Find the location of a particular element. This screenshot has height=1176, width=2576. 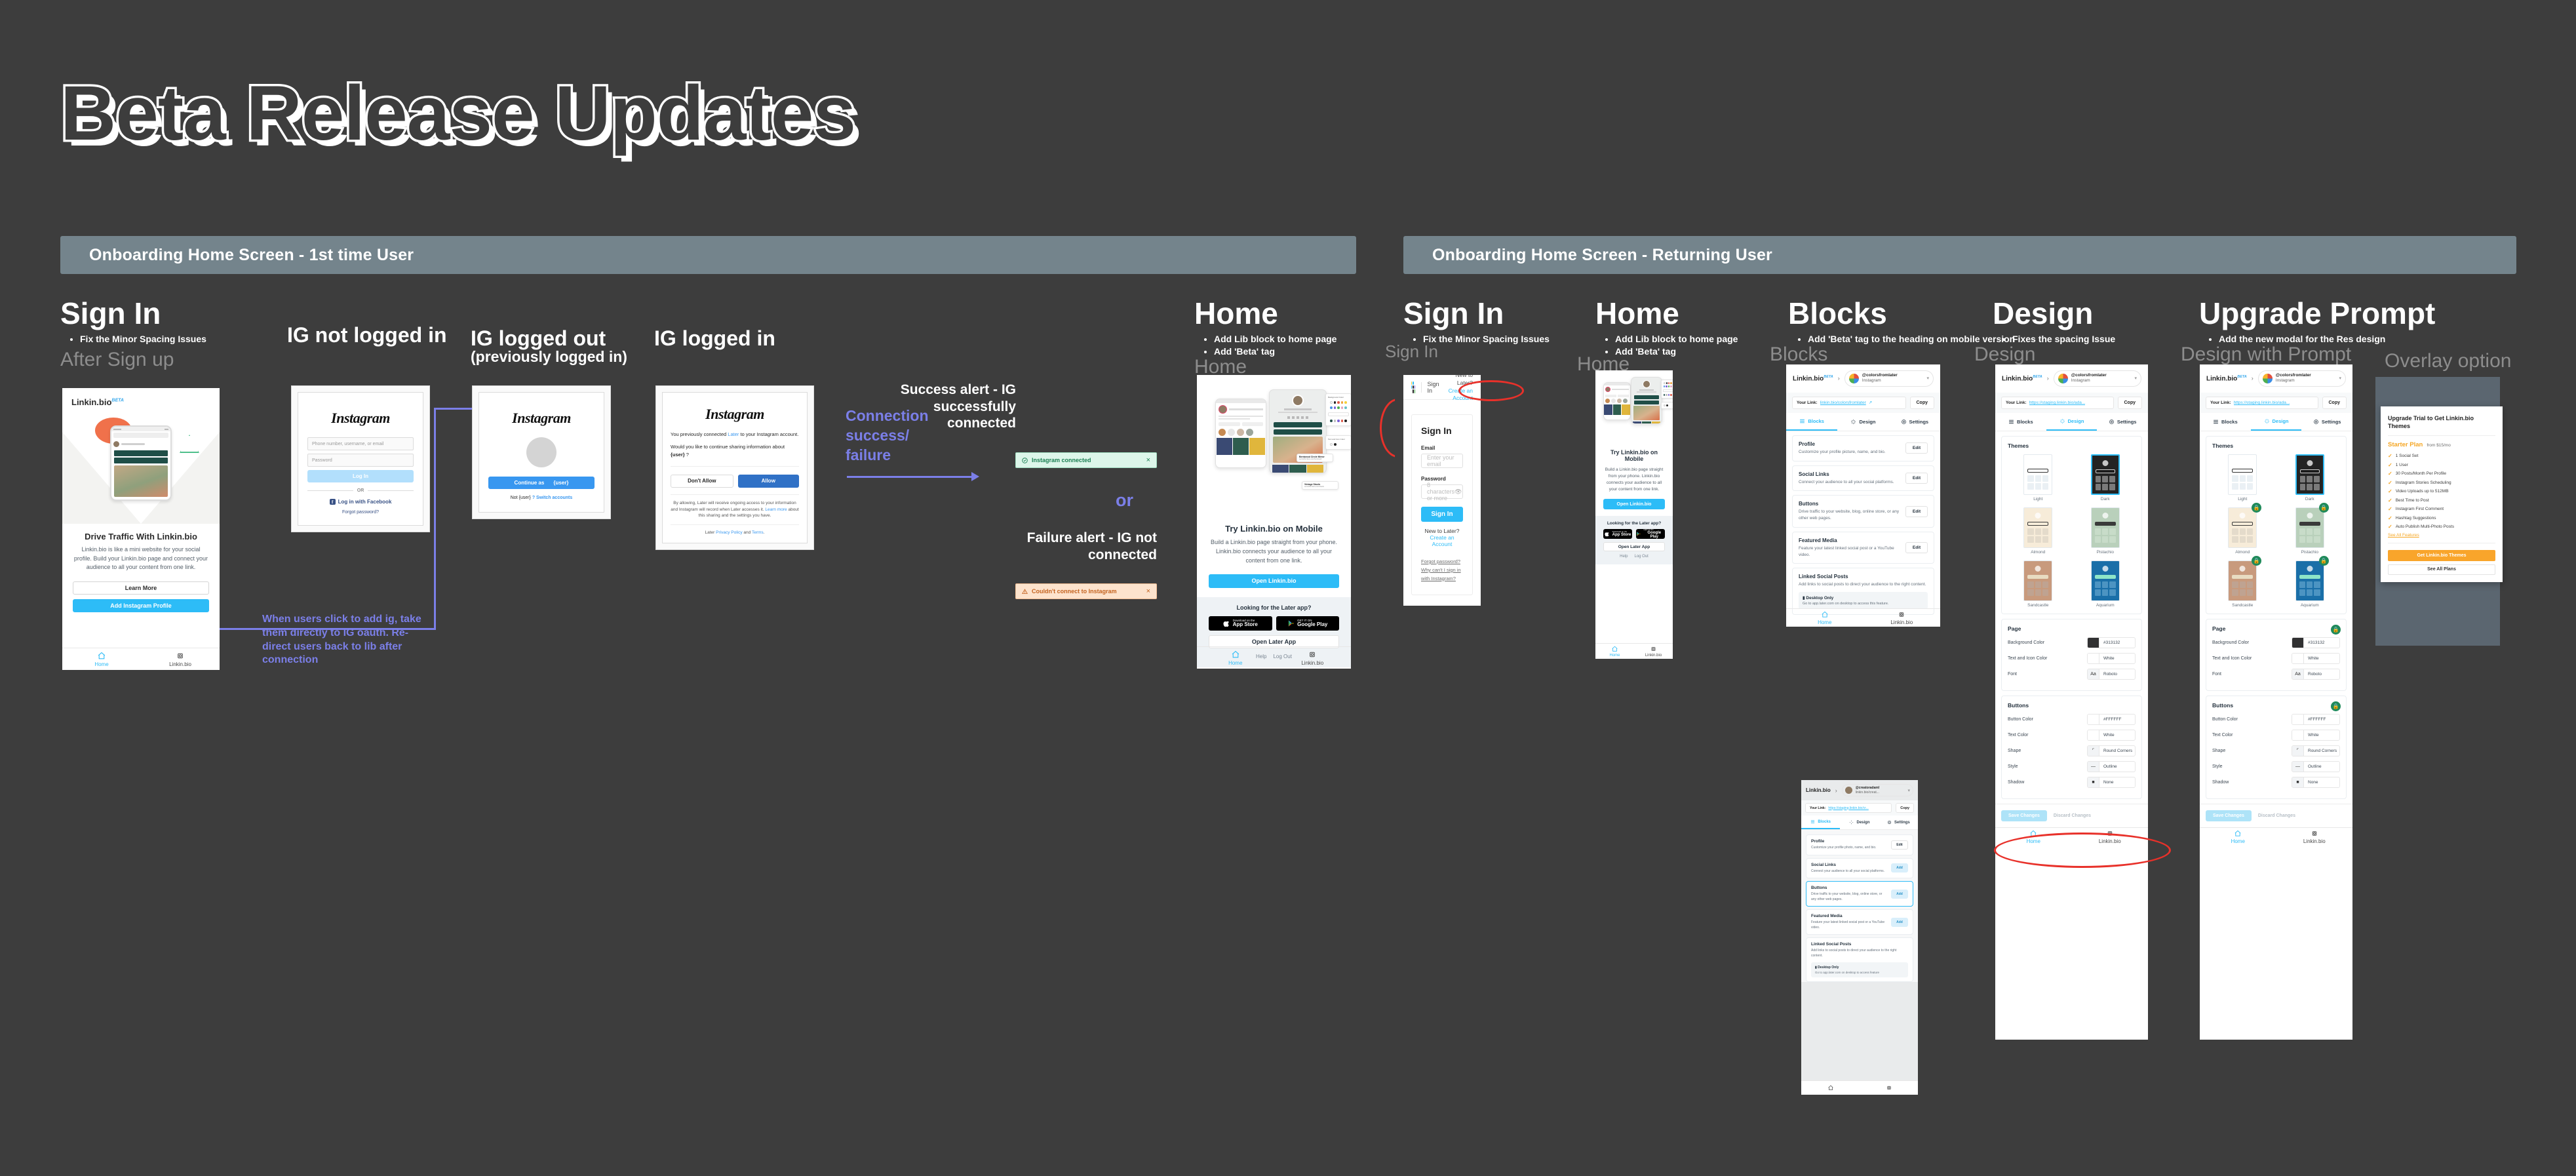

terms-link: Terms is located at coordinates (758, 532).